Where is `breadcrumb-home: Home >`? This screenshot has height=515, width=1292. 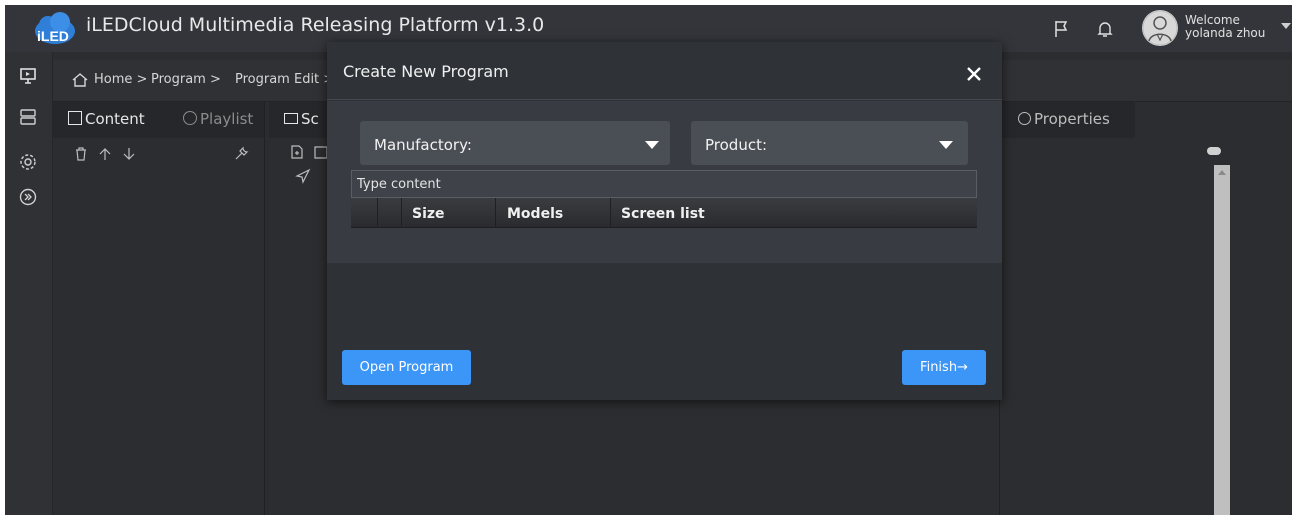
breadcrumb-home: Home > is located at coordinates (120, 79).